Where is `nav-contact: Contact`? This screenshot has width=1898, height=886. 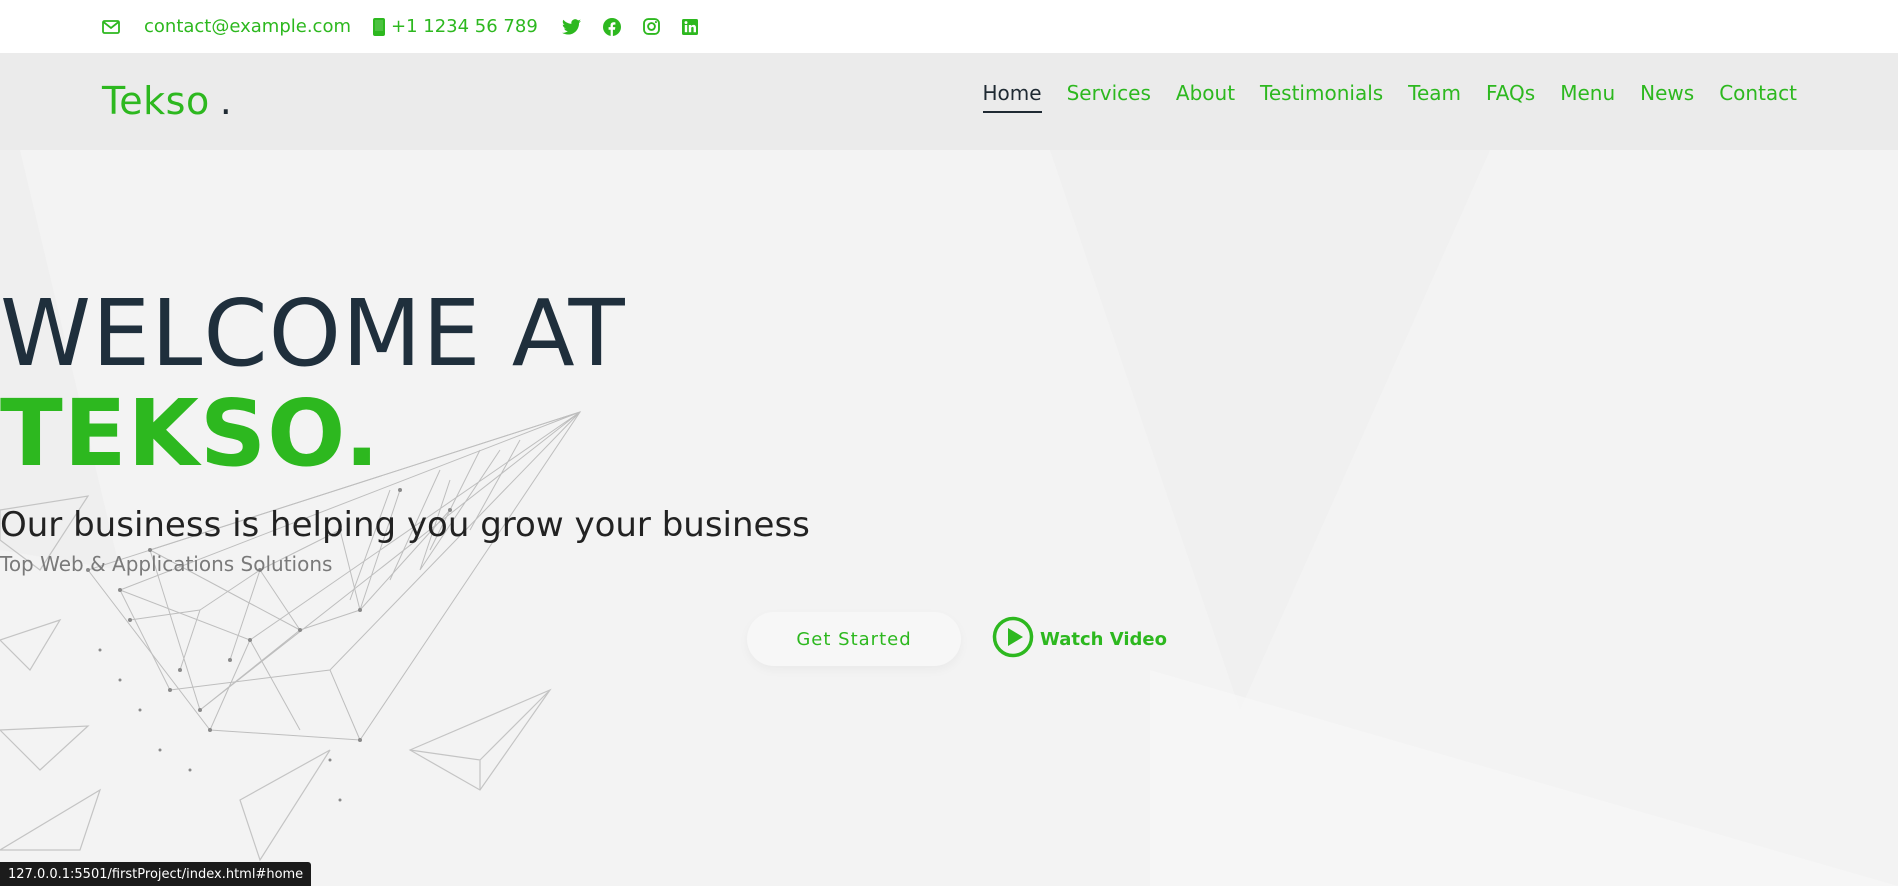
nav-contact: Contact is located at coordinates (1758, 97).